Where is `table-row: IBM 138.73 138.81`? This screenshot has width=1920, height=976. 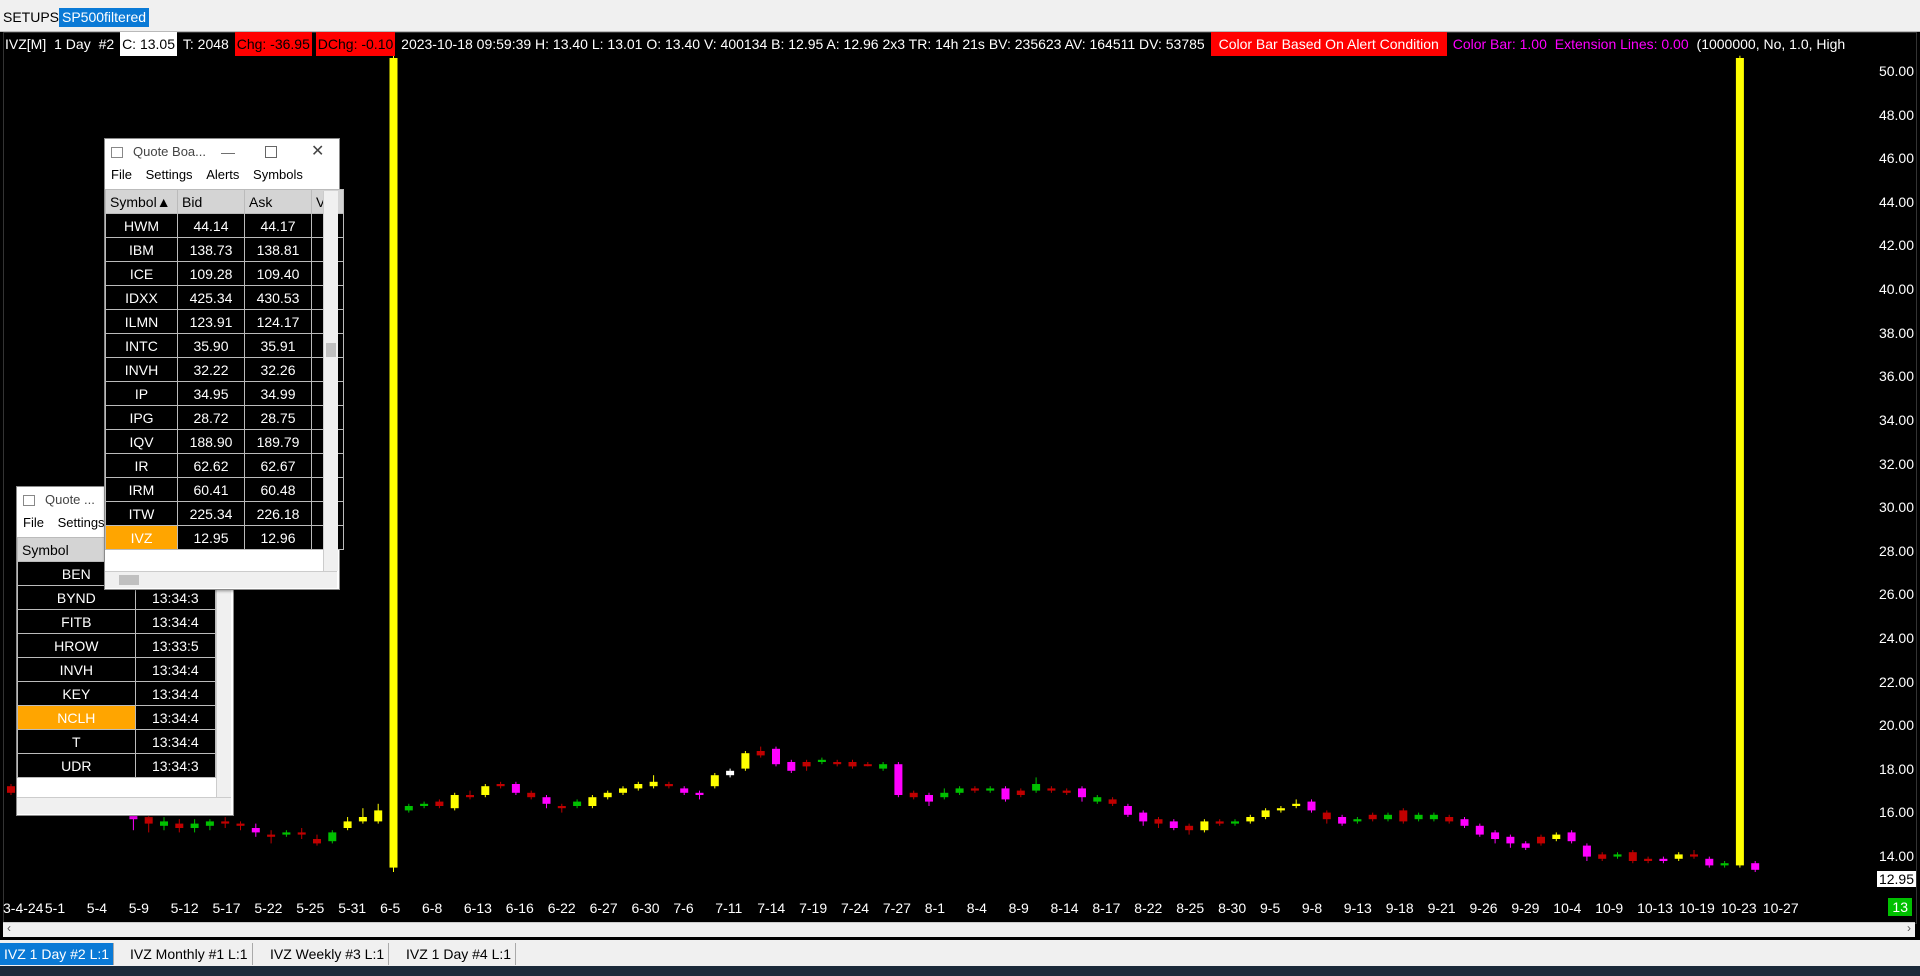 table-row: IBM 138.73 138.81 is located at coordinates (224, 249).